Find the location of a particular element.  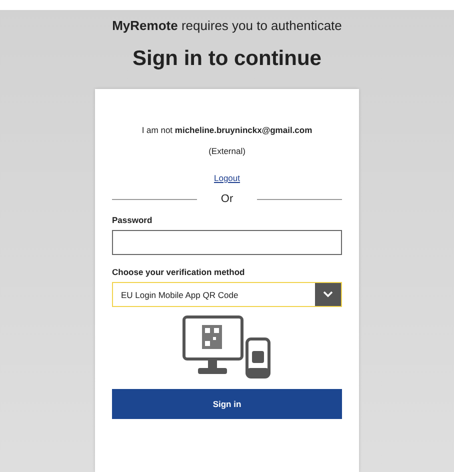

or-divider: Or is located at coordinates (227, 199).